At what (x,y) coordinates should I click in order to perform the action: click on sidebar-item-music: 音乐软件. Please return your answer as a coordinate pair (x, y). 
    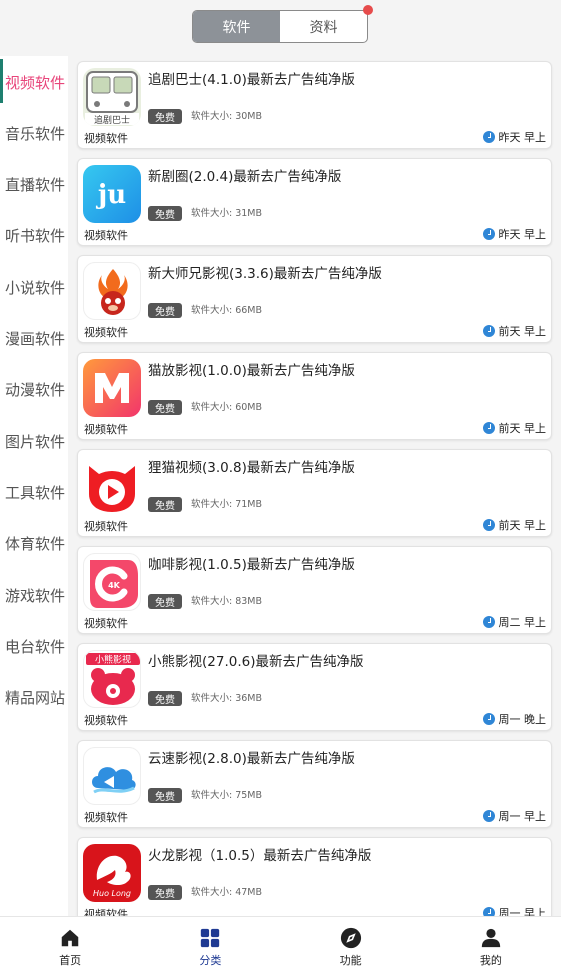
    Looking at the image, I should click on (34, 133).